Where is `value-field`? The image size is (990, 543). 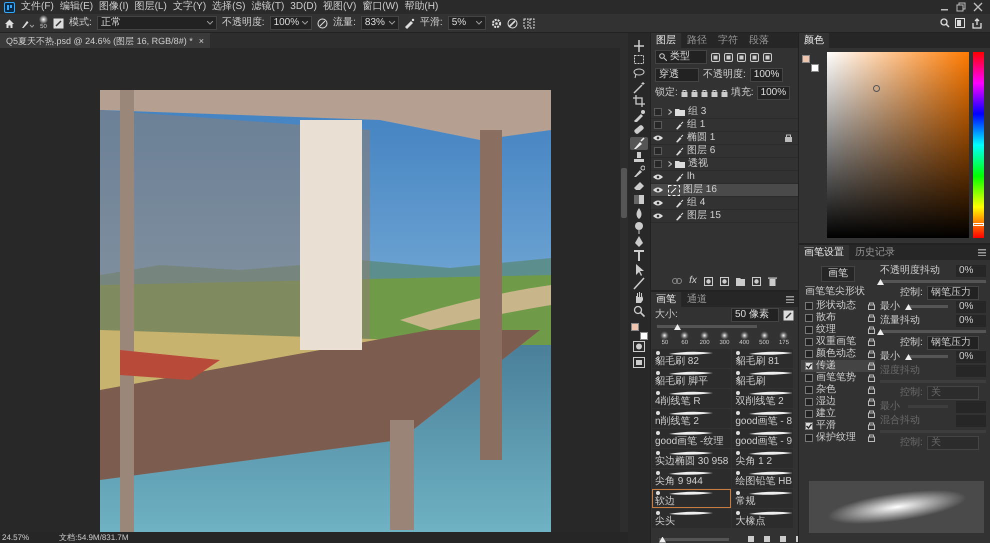 value-field is located at coordinates (971, 406).